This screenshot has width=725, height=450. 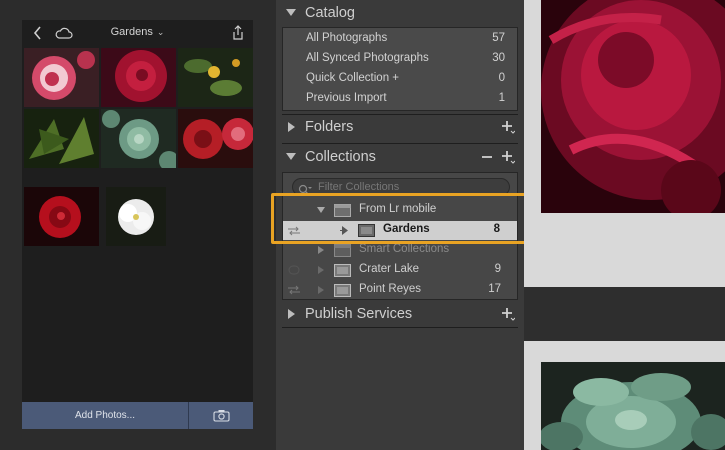 I want to click on chevron-down-icon: ⌄, so click(x=160, y=32).